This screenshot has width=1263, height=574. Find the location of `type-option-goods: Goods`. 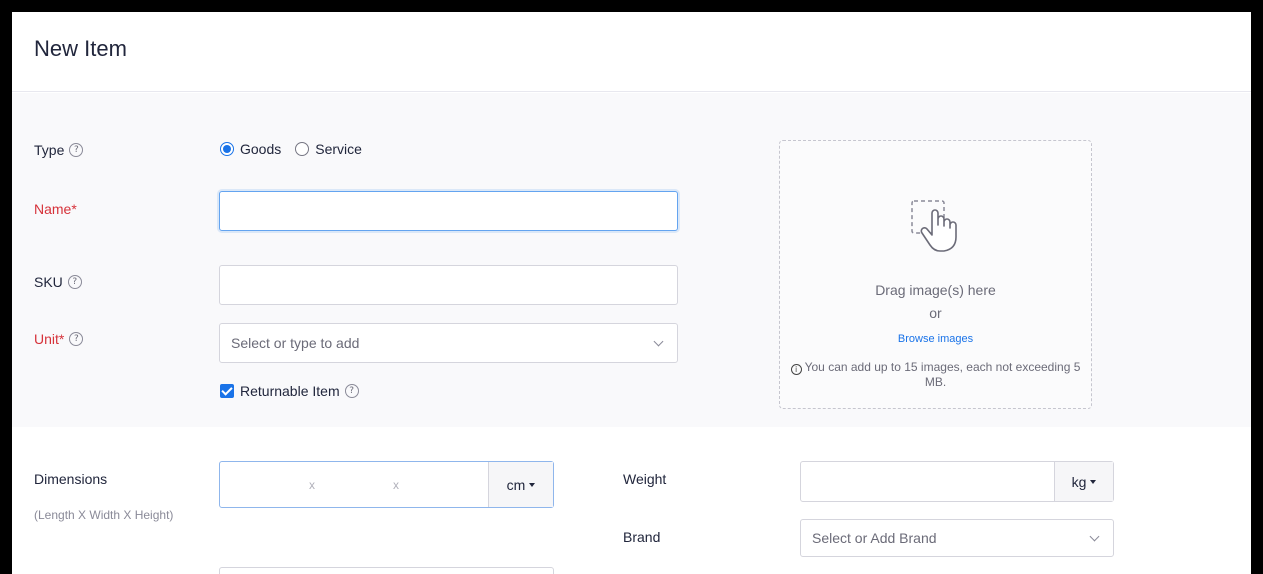

type-option-goods: Goods is located at coordinates (250, 149).